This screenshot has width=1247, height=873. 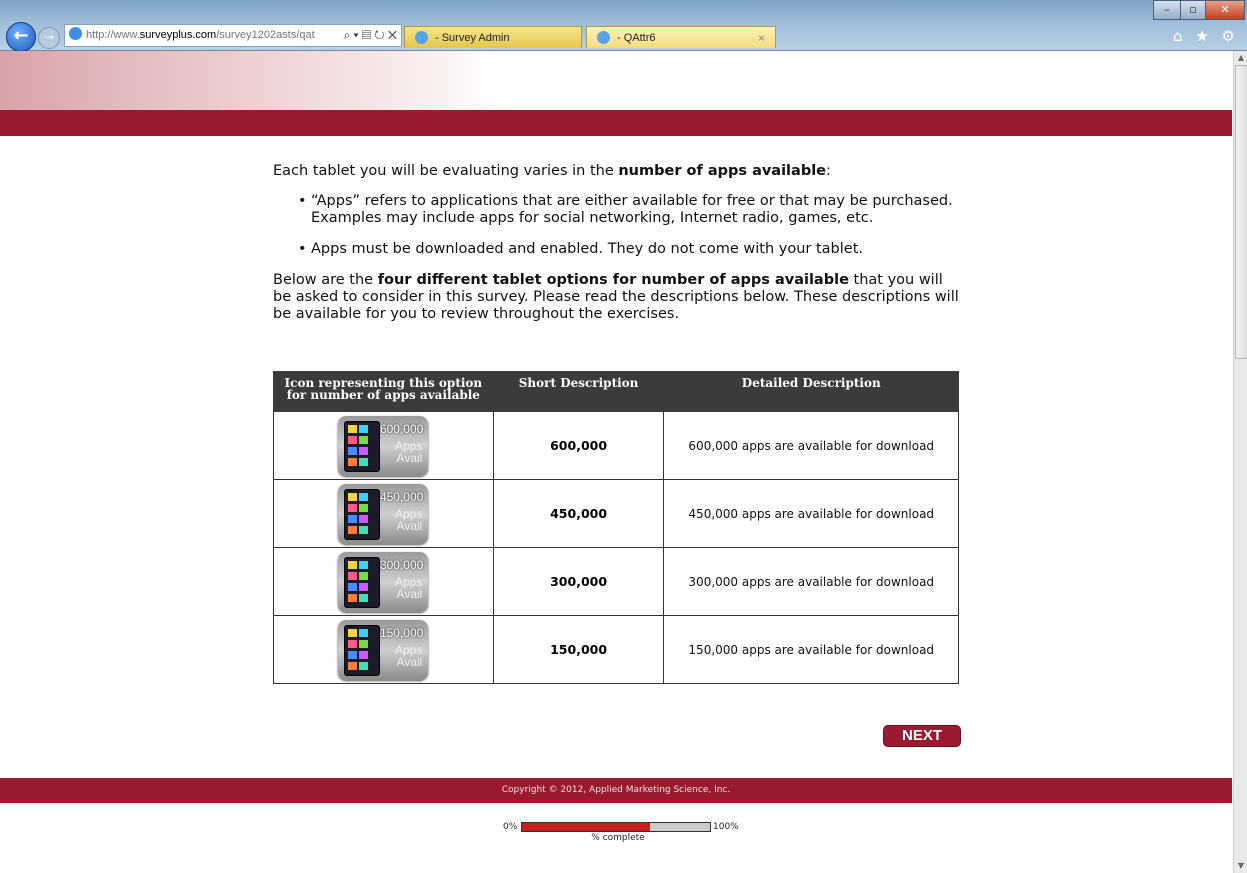 I want to click on vertical-scrollbar: ▲ ▼, so click(x=1240, y=462).